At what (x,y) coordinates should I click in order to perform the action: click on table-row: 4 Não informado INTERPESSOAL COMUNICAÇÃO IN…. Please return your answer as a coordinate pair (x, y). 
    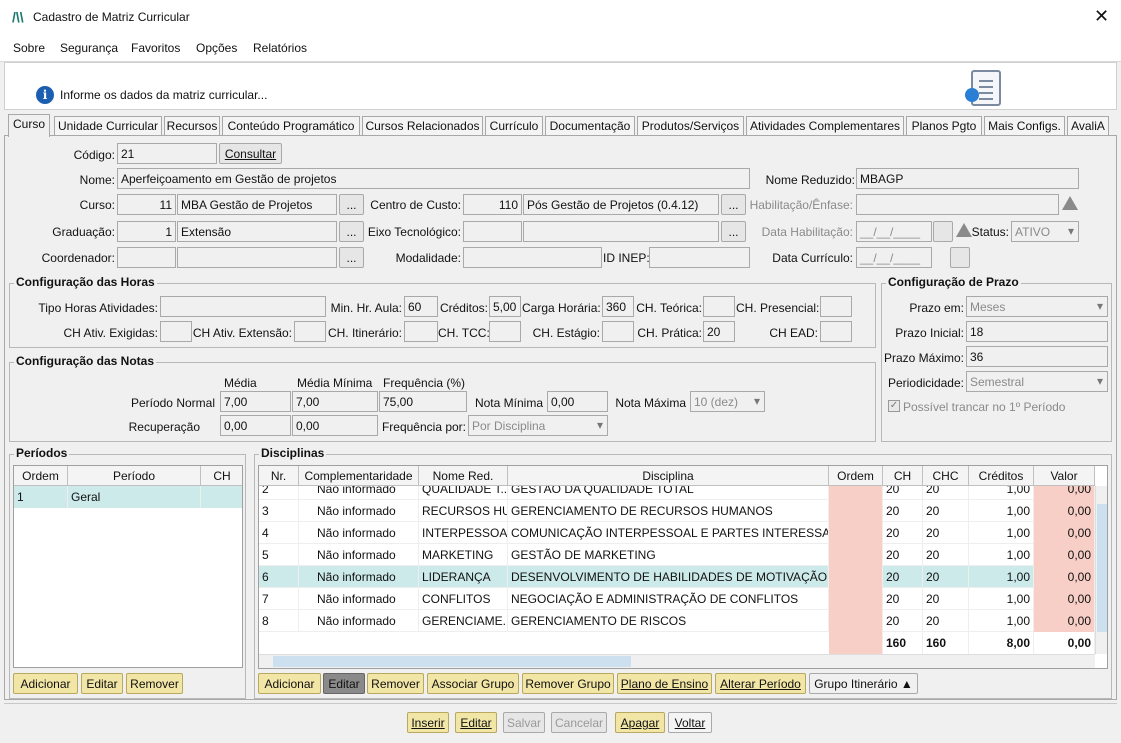
    Looking at the image, I should click on (677, 533).